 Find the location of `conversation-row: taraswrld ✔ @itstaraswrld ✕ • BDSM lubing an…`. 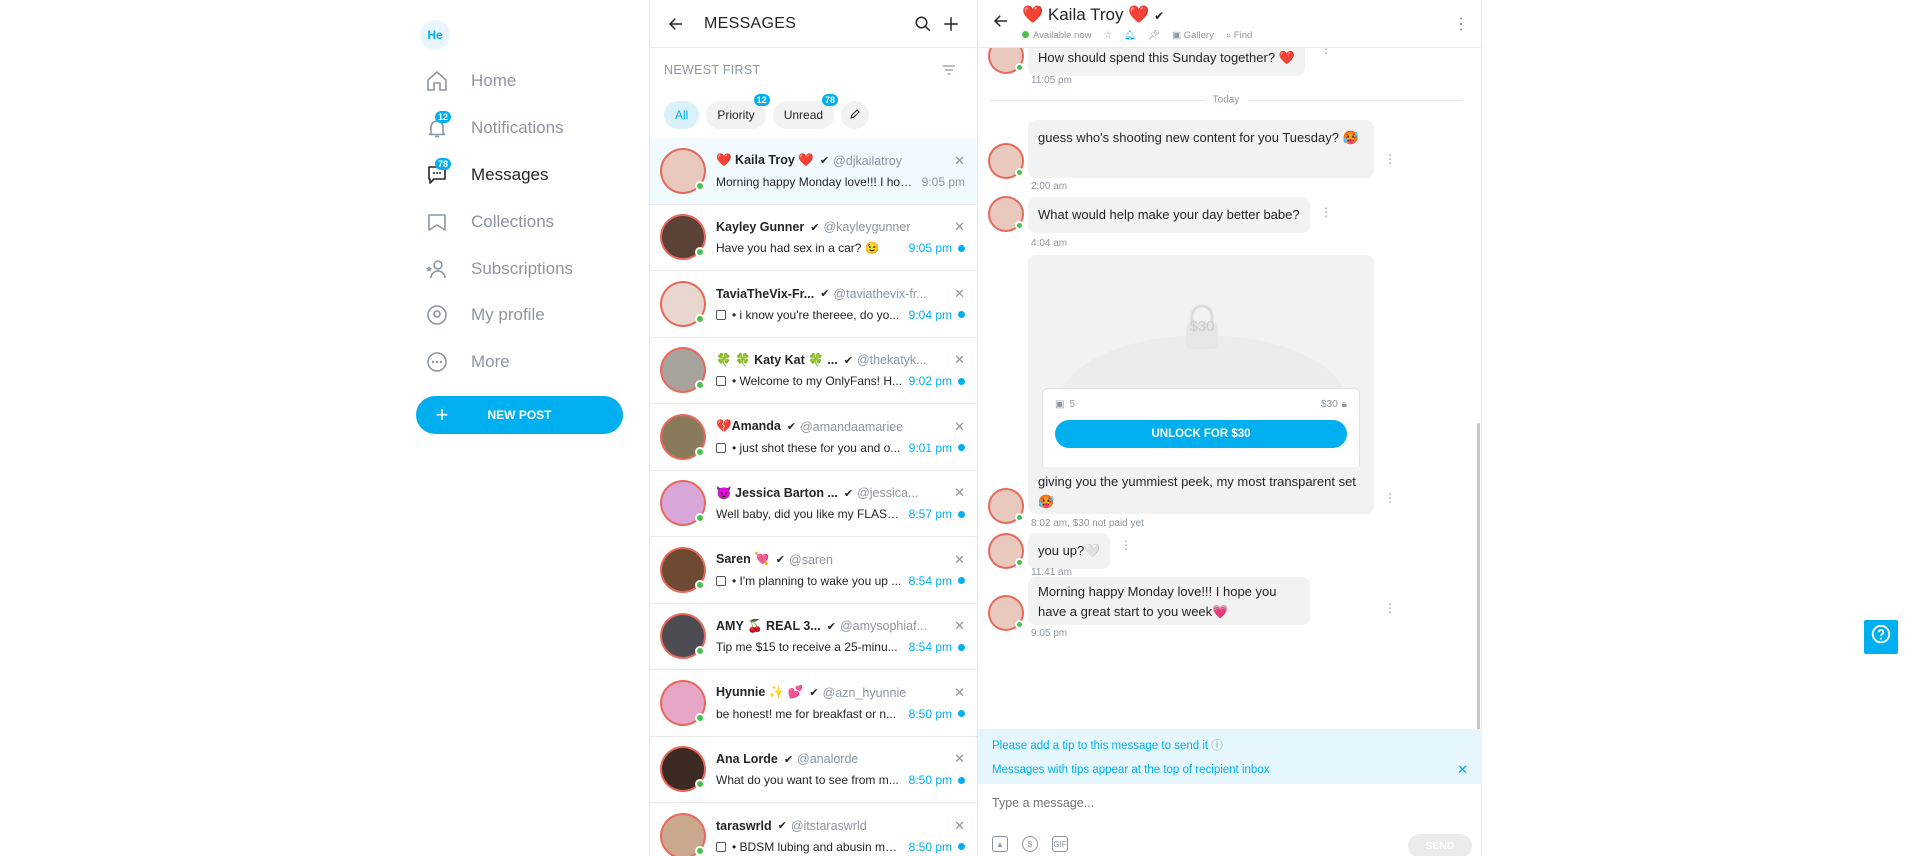

conversation-row: taraswrld ✔ @itstaraswrld ✕ • BDSM lubing an… is located at coordinates (813, 829).